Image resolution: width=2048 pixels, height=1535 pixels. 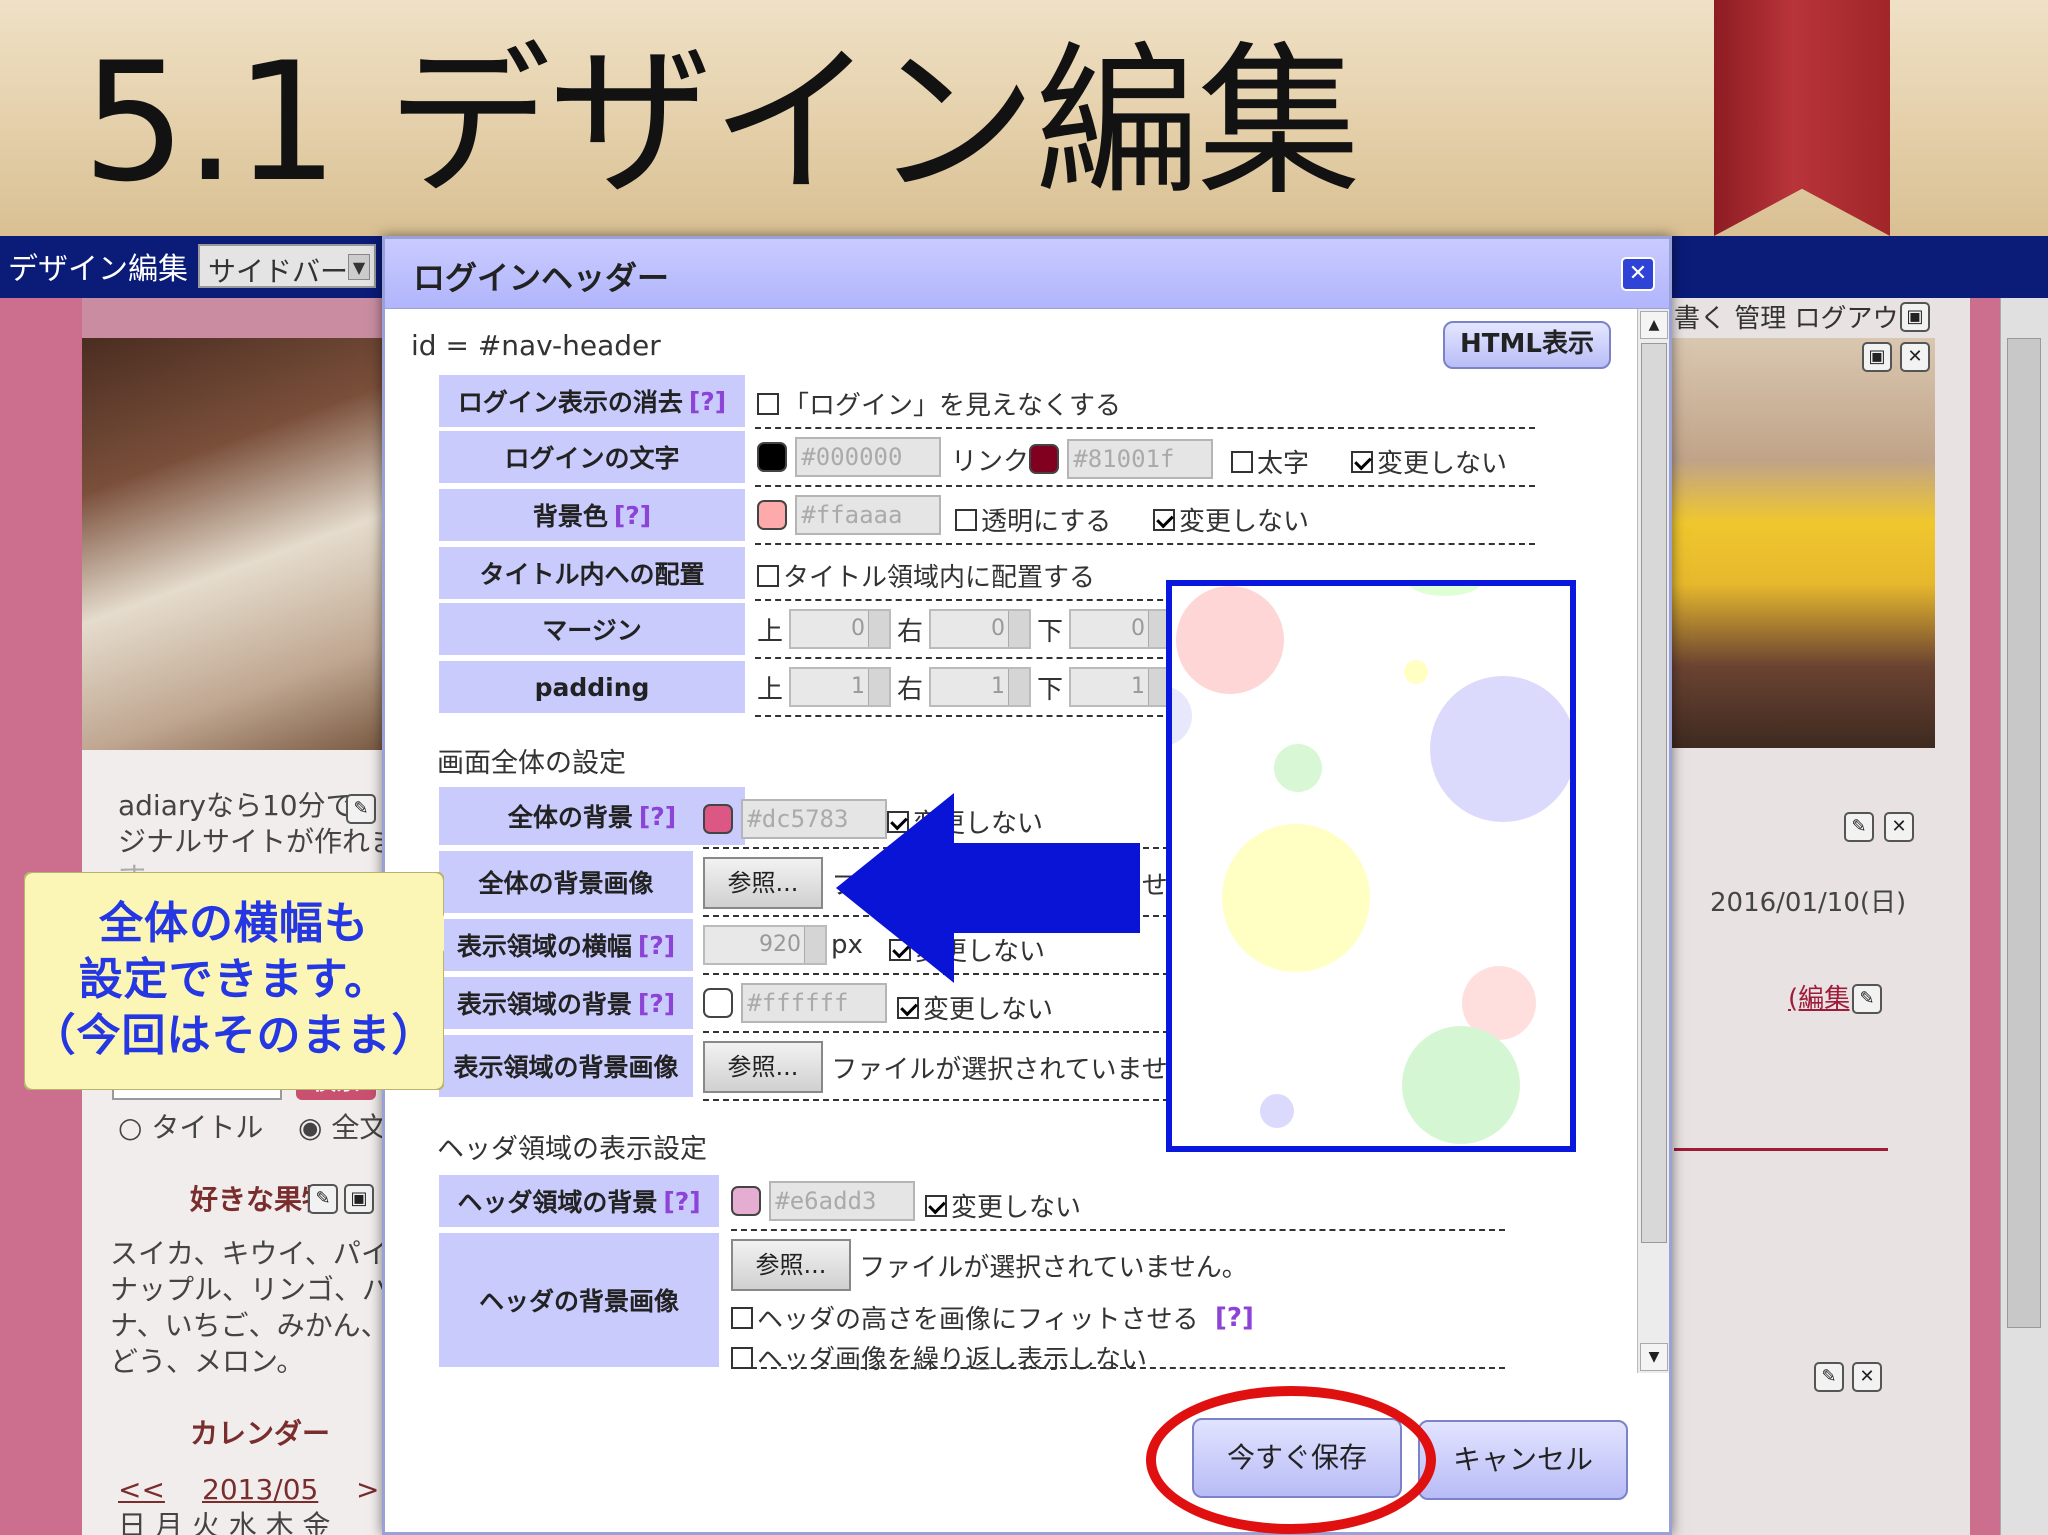 What do you see at coordinates (592, 630) in the screenshot?
I see `label-margin: マージン` at bounding box center [592, 630].